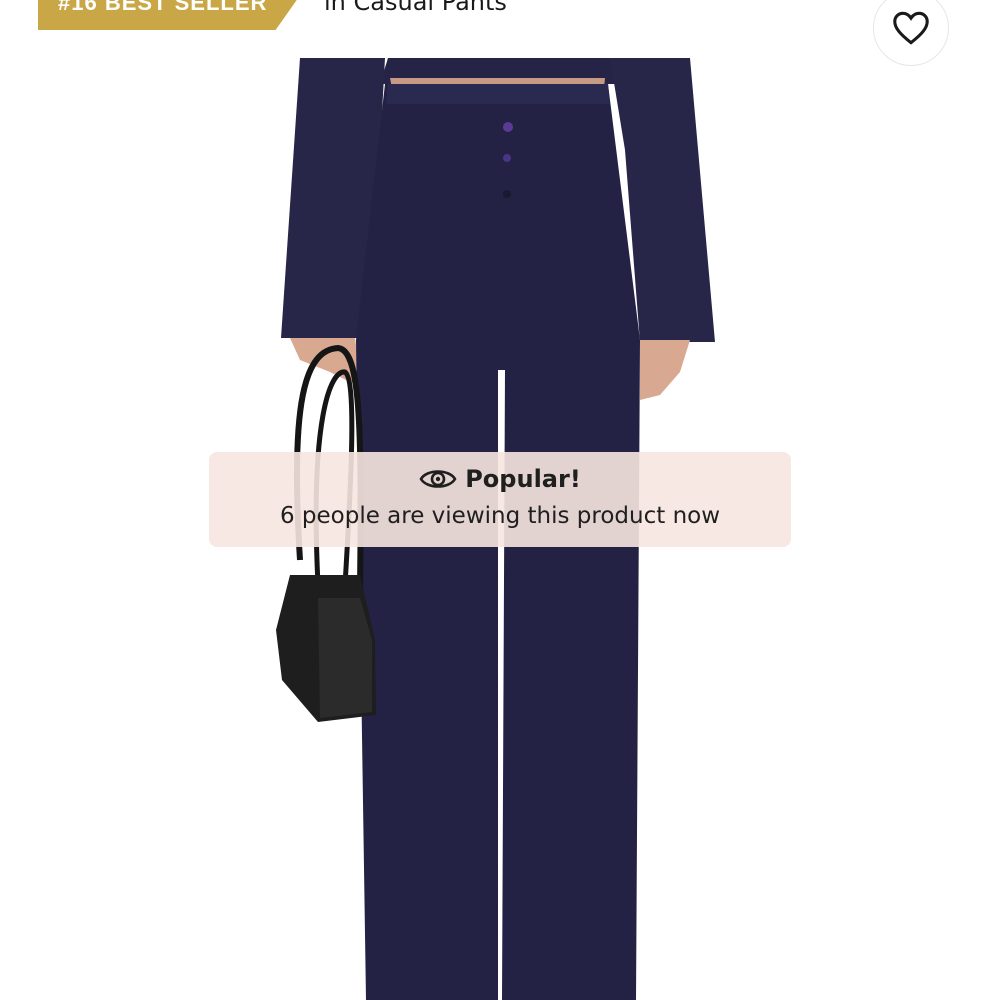 This screenshot has height=1000, width=1000. I want to click on eye-icon, so click(438, 479).